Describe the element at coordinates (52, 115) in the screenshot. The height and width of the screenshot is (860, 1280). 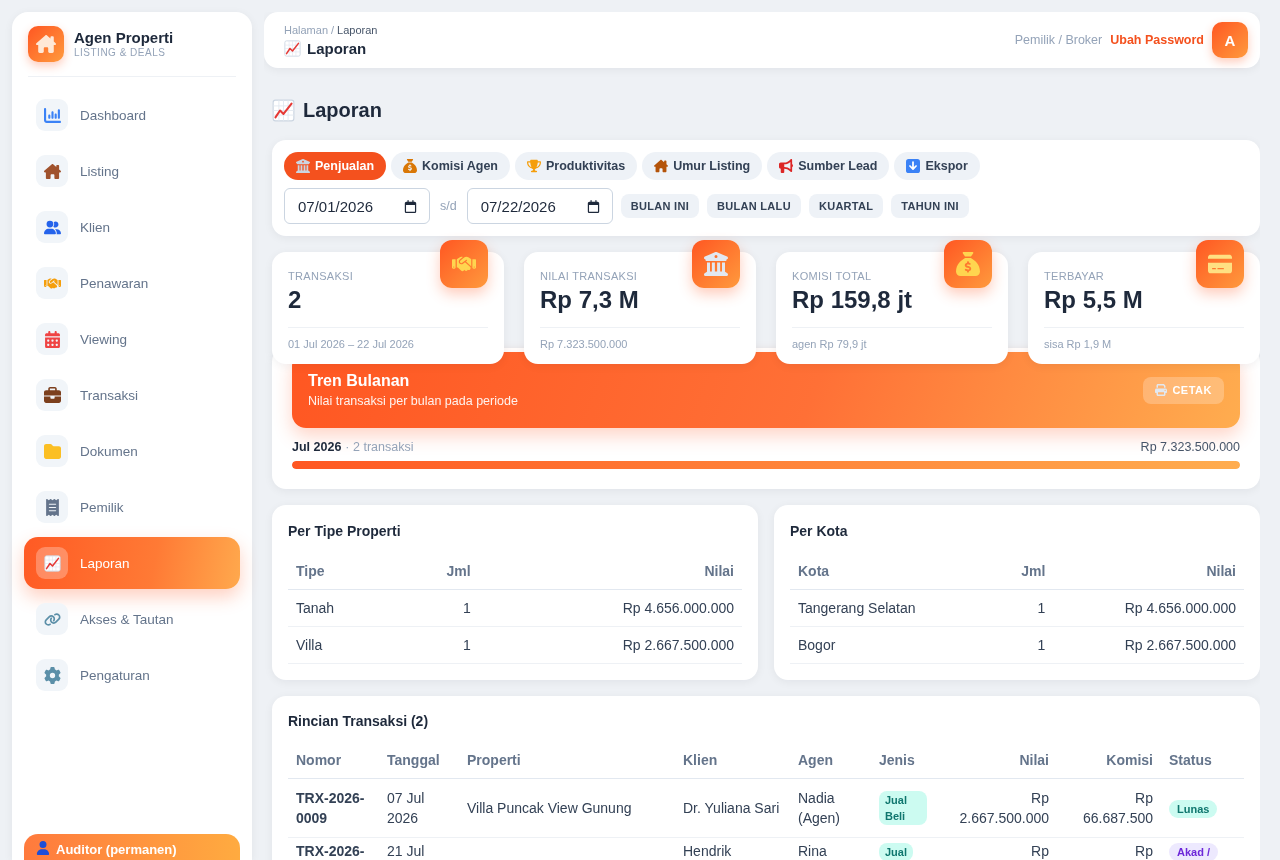
I see `bar-chart-icon` at that location.